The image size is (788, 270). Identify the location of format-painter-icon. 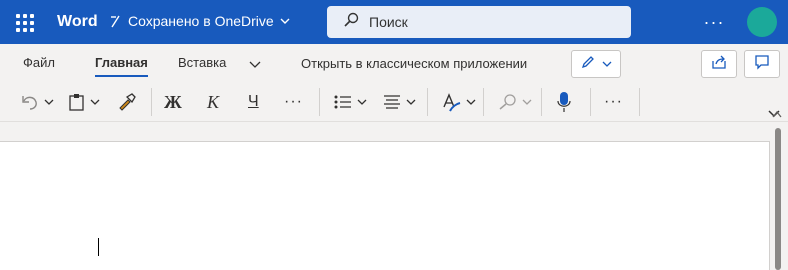
(127, 102).